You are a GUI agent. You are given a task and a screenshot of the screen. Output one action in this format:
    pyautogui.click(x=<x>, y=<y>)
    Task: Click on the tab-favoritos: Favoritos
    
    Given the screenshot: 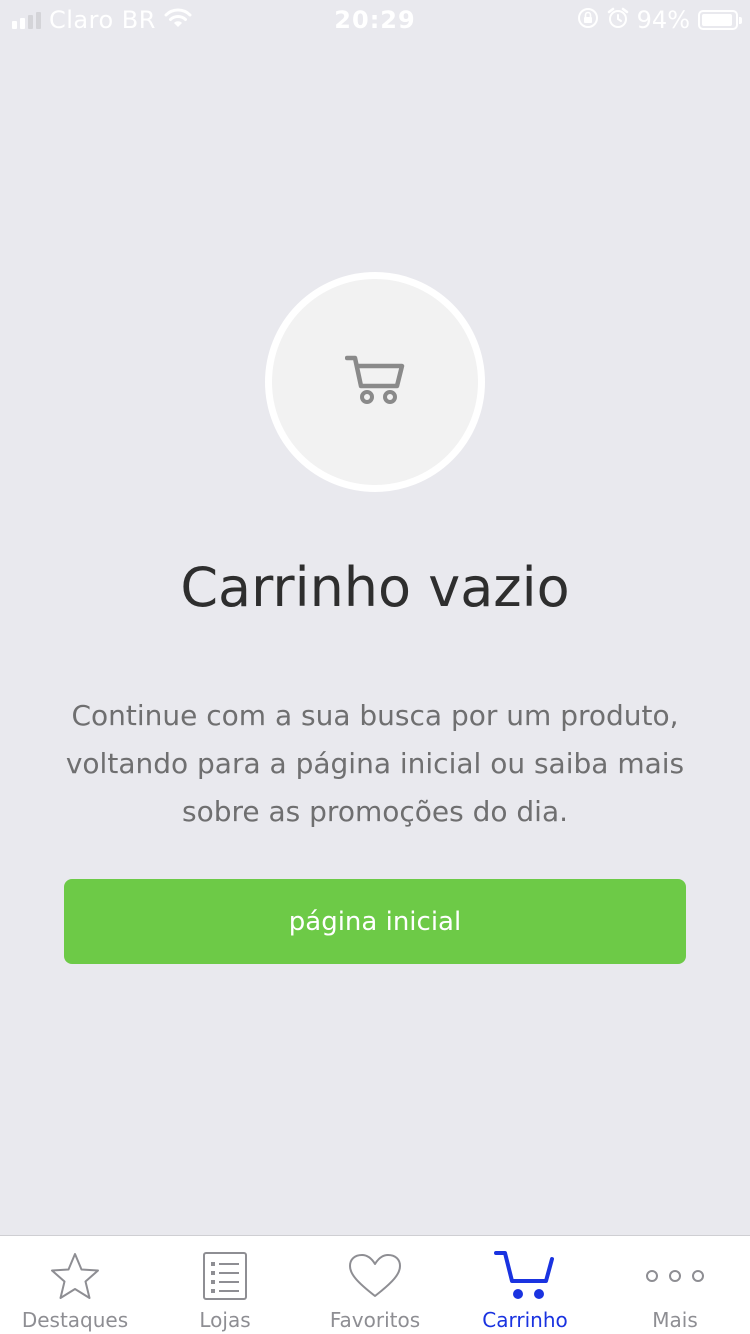 What is the action you would take?
    pyautogui.click(x=375, y=1285)
    